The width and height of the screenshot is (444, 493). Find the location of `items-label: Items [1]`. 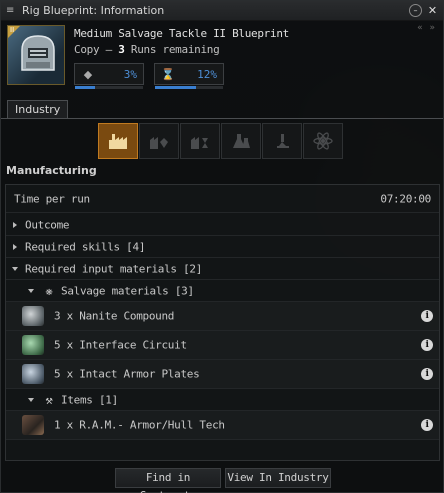

items-label: Items [1] is located at coordinates (89, 399).